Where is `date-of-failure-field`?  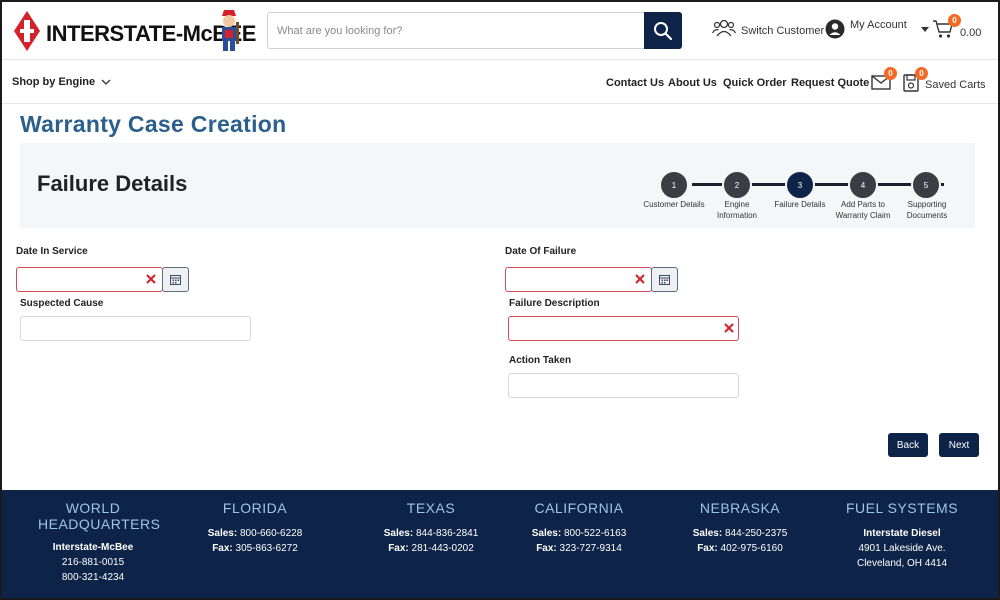 date-of-failure-field is located at coordinates (578, 279).